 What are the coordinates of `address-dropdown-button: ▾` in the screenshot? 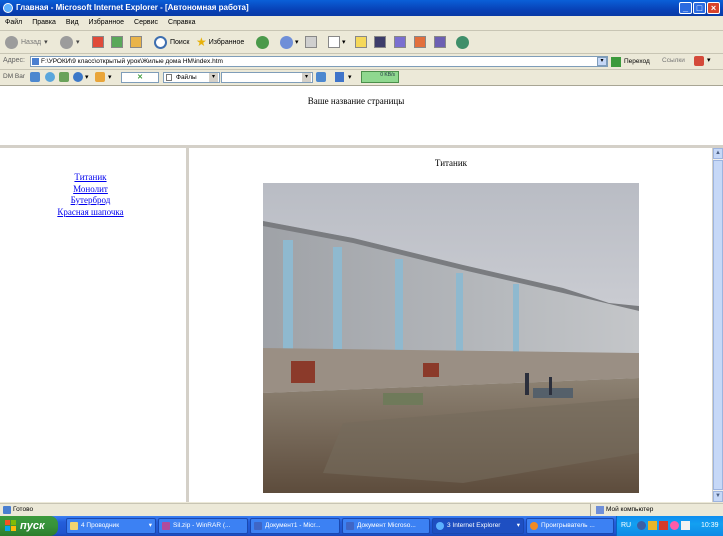 It's located at (602, 61).